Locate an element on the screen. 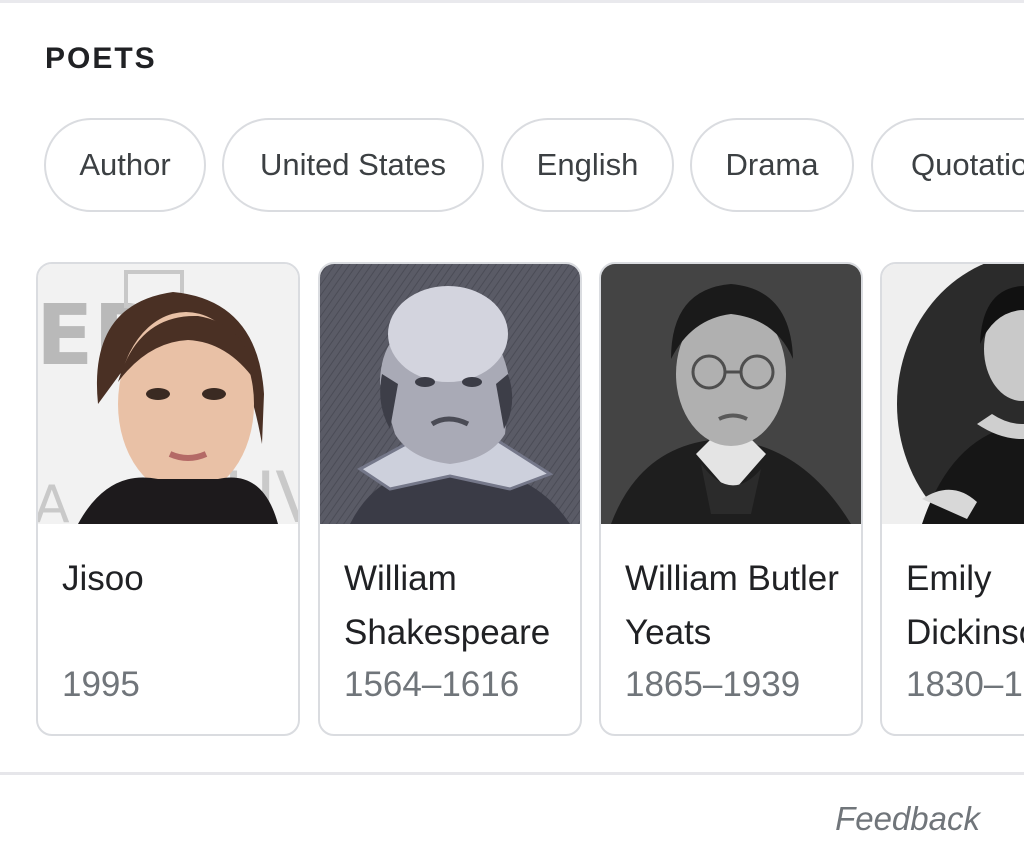  top-divider is located at coordinates (512, 1).